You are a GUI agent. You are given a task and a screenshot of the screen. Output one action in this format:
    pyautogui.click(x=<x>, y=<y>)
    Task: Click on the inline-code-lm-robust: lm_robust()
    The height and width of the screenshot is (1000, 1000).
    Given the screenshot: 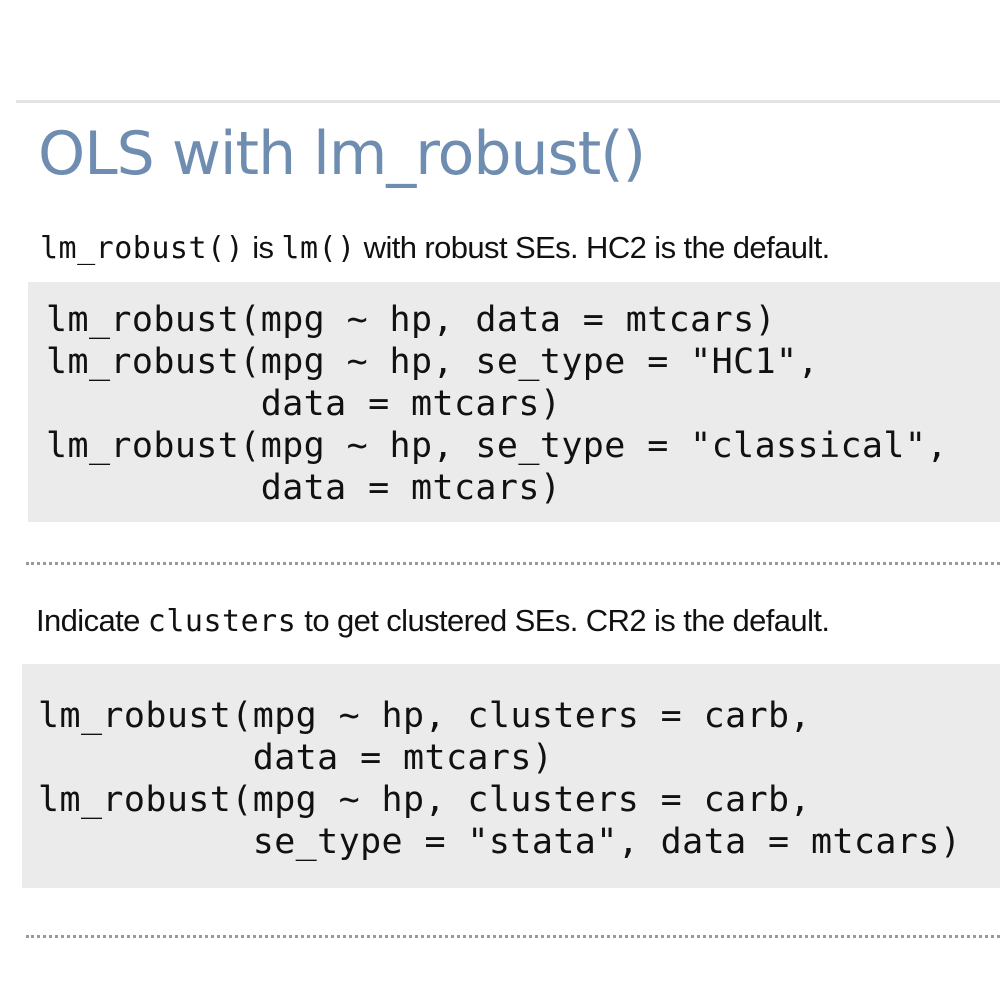 What is the action you would take?
    pyautogui.click(x=142, y=248)
    